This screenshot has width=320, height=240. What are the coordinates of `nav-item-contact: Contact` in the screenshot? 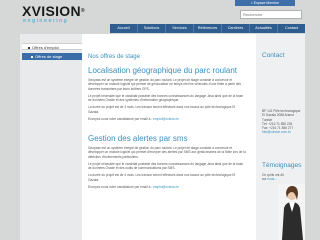 It's located at (291, 28).